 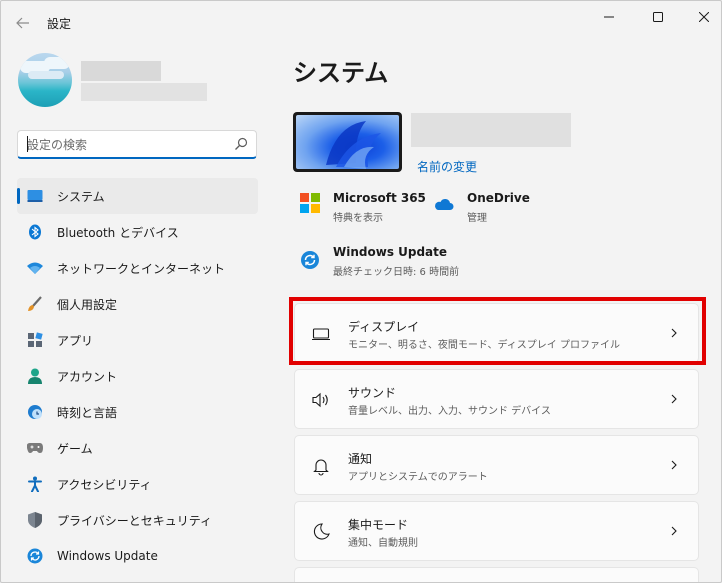 What do you see at coordinates (372, 393) in the screenshot?
I see `card-title: サウンド` at bounding box center [372, 393].